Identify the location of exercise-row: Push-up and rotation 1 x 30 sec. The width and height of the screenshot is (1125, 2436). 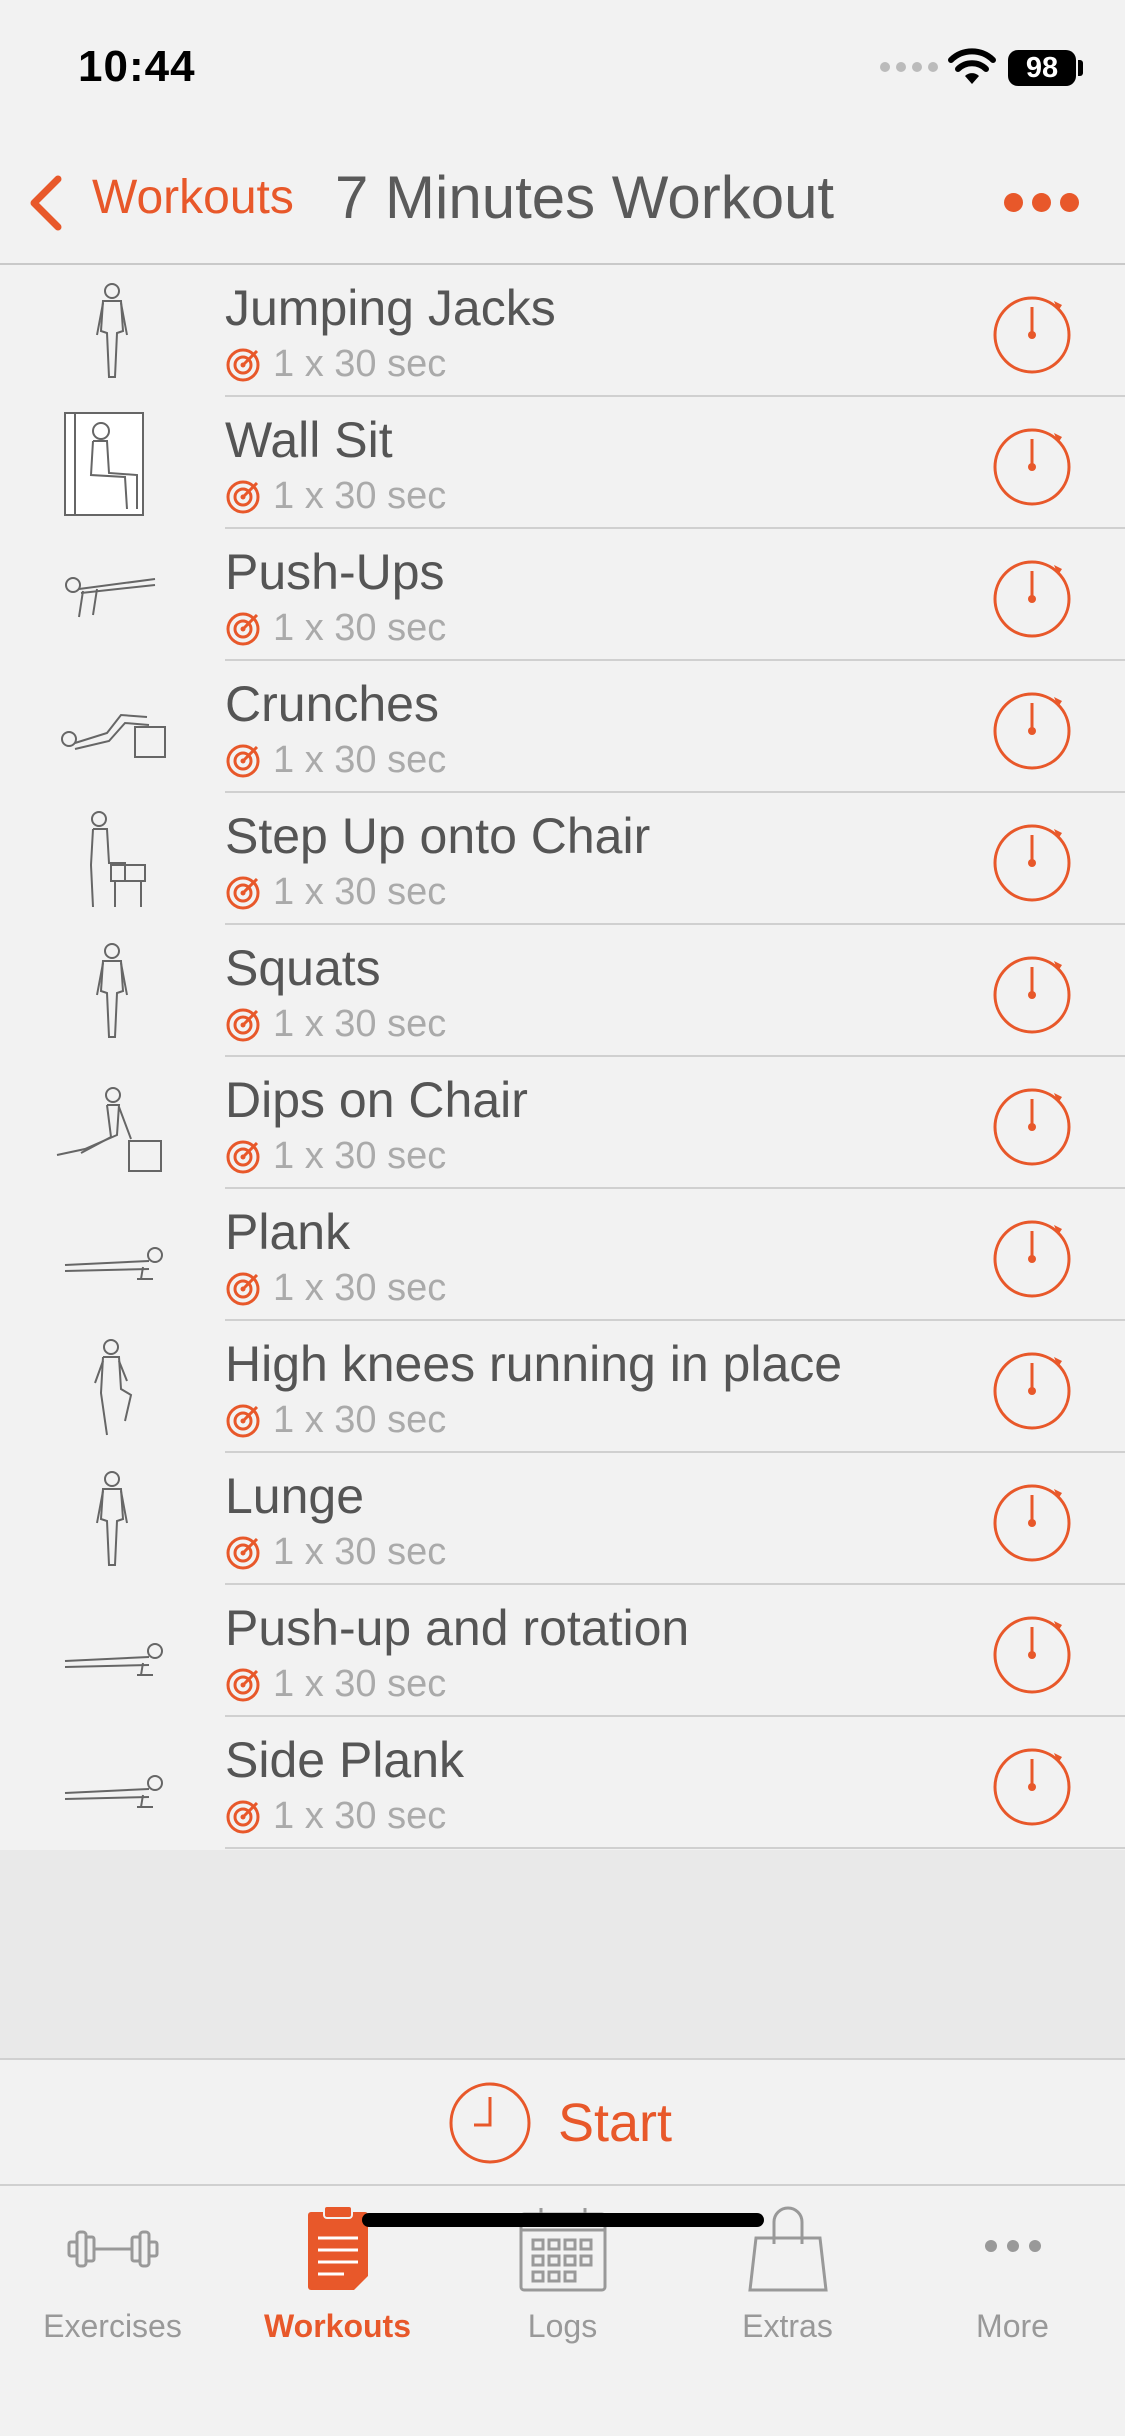
(562, 1651).